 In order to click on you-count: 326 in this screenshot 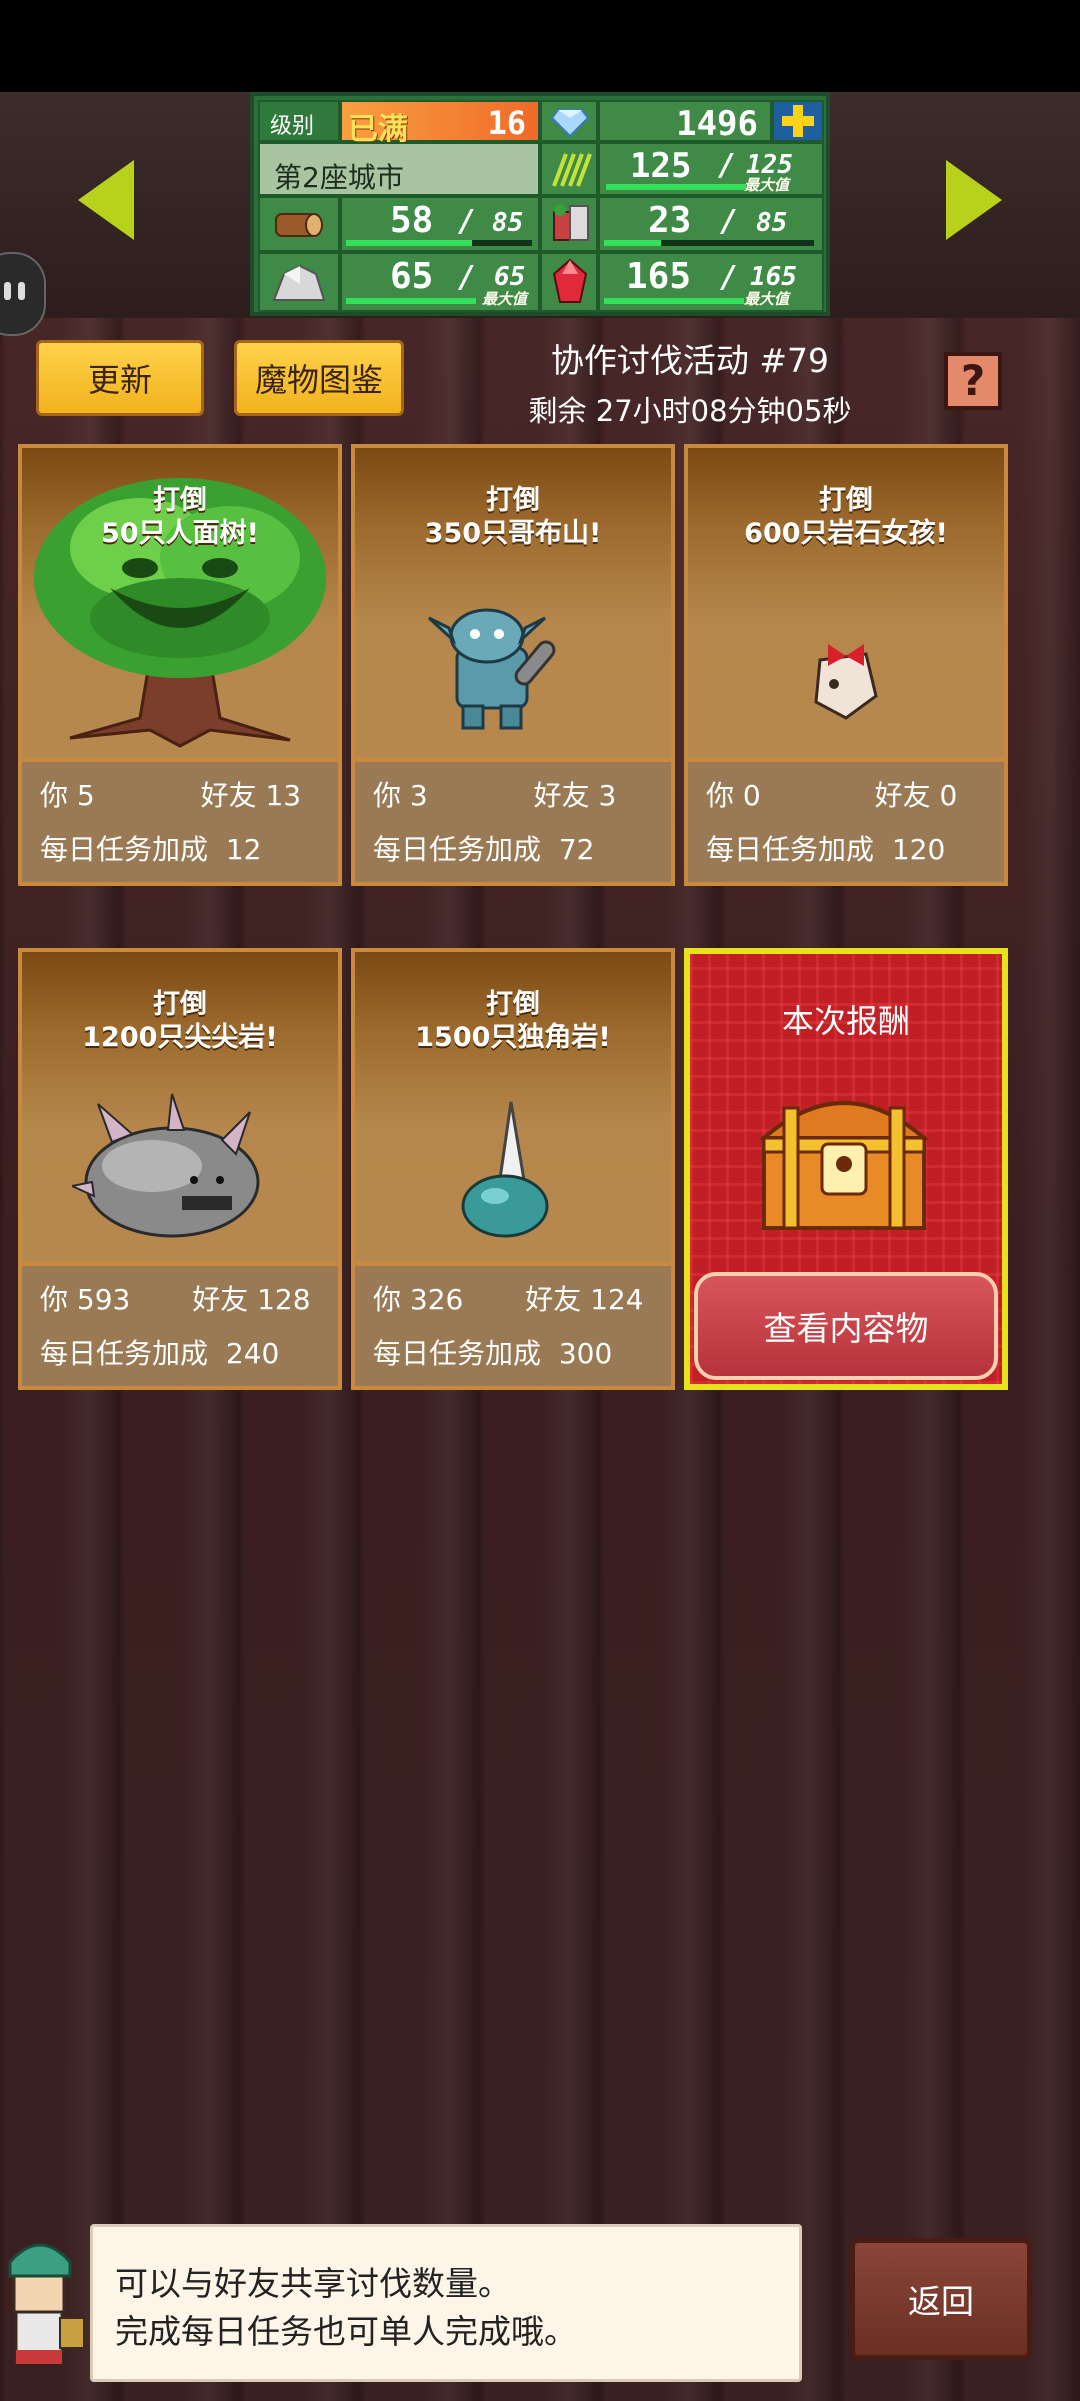, I will do `click(436, 1299)`.